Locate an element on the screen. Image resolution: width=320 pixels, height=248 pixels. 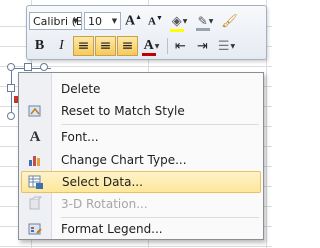
chart-type-icon is located at coordinates (35, 160).